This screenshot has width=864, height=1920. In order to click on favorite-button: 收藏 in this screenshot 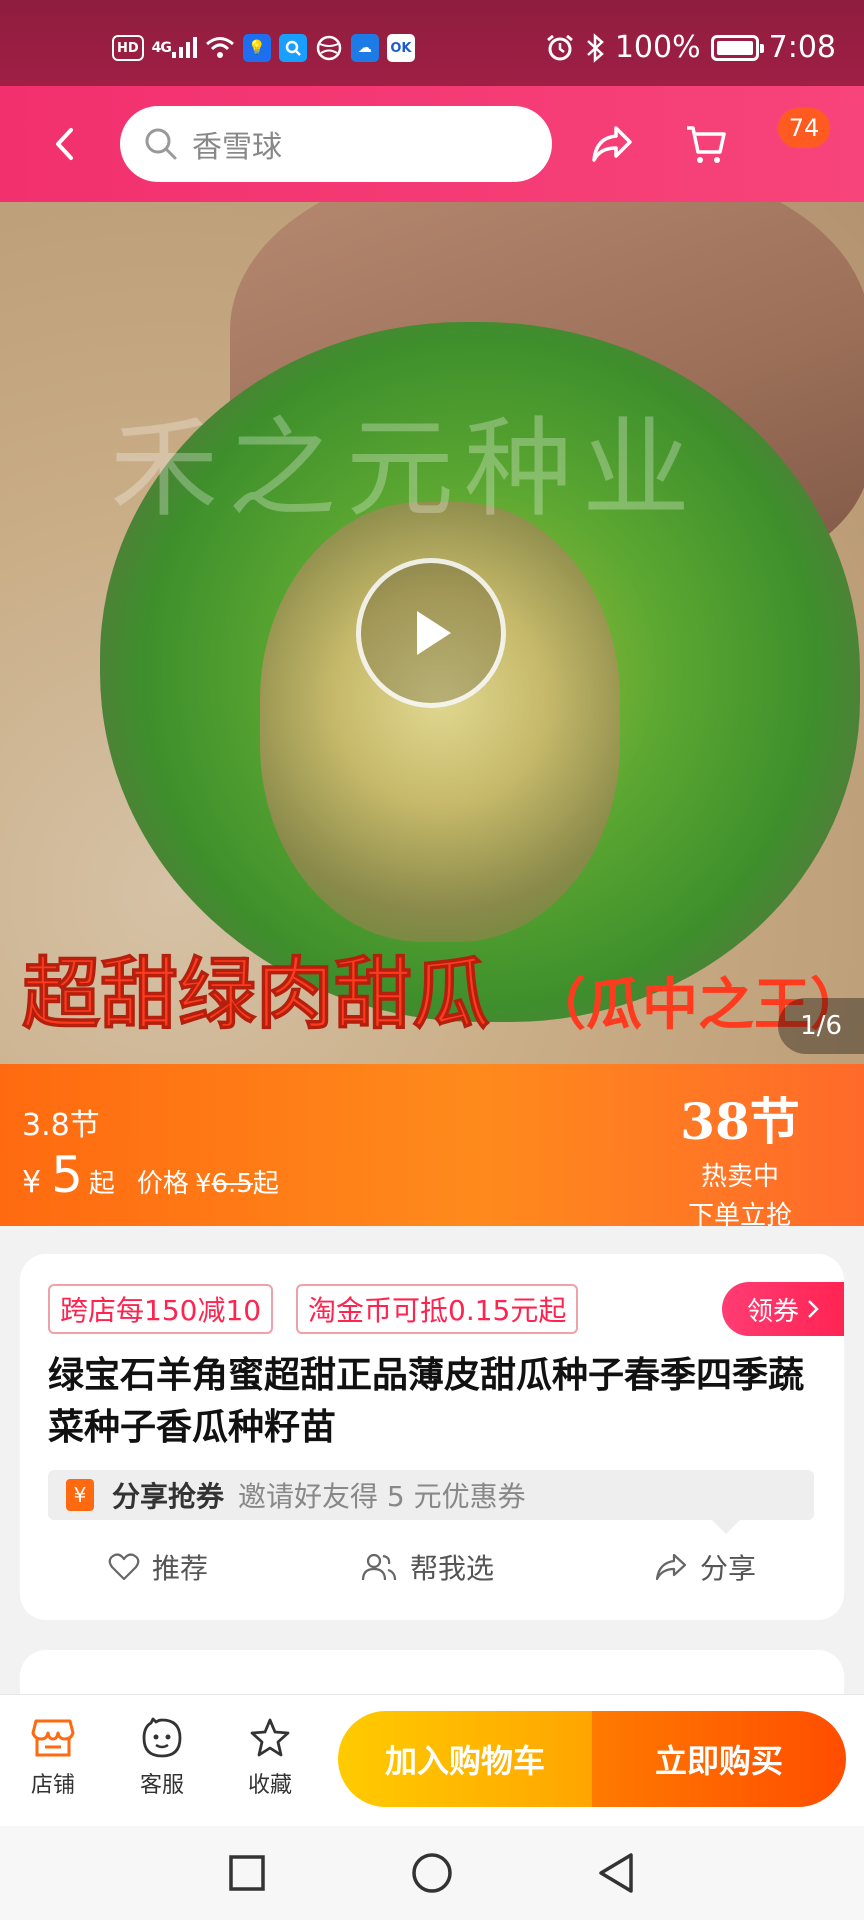, I will do `click(270, 1758)`.